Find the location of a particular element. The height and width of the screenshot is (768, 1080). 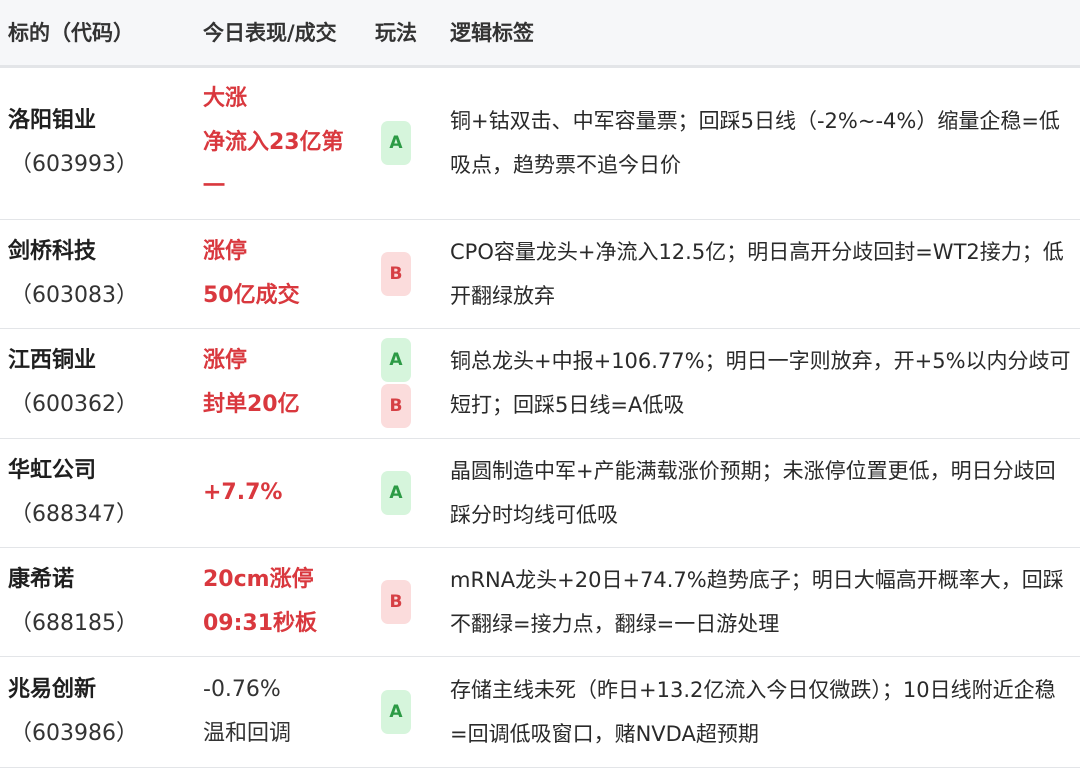

header-play: 玩法 is located at coordinates (396, 33).